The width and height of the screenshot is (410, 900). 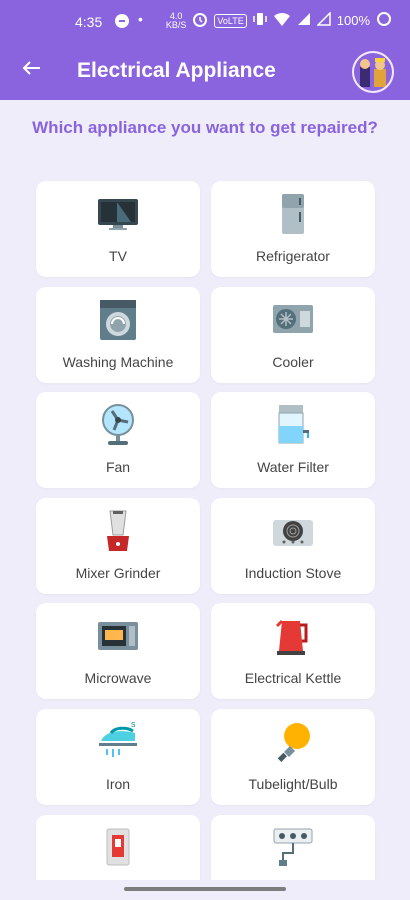 What do you see at coordinates (118, 573) in the screenshot?
I see `appliance-label: Mixer Grinder` at bounding box center [118, 573].